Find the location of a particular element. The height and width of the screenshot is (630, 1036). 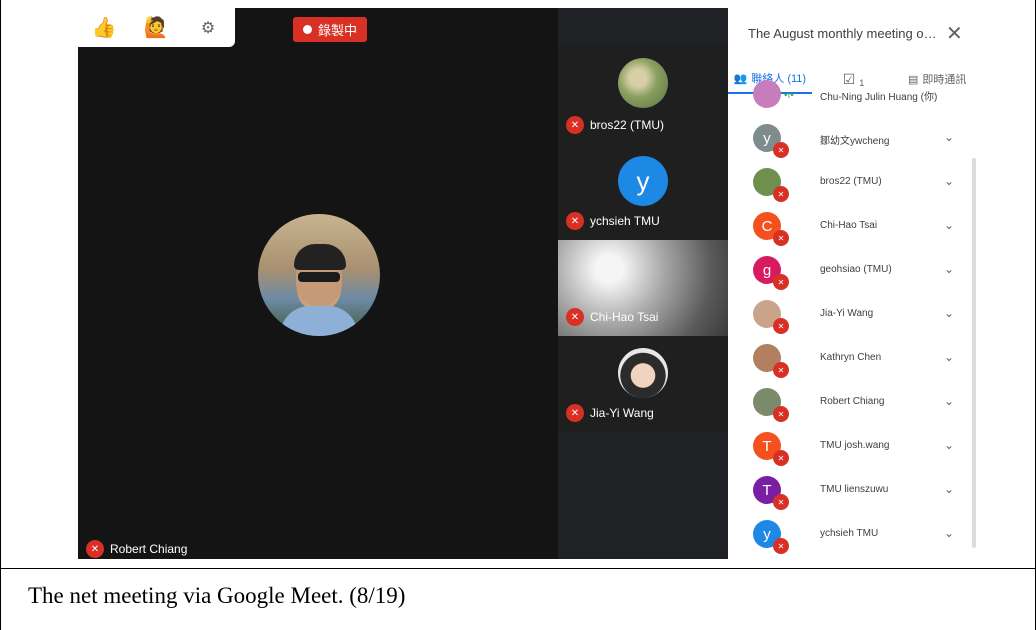

participant-row: T ✕ ⌄ TMU lienszuwu is located at coordinates (850, 490).